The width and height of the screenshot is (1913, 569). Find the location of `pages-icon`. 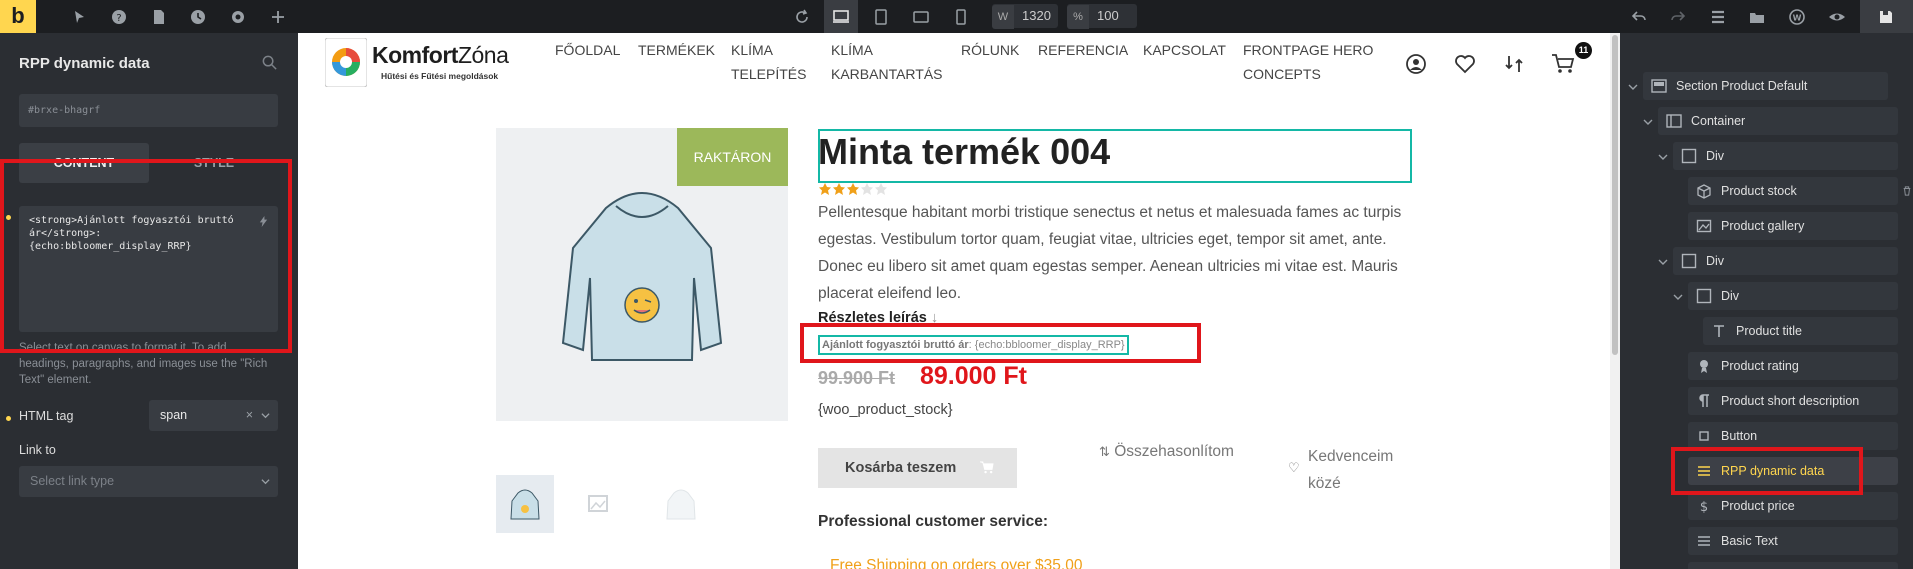

pages-icon is located at coordinates (159, 17).